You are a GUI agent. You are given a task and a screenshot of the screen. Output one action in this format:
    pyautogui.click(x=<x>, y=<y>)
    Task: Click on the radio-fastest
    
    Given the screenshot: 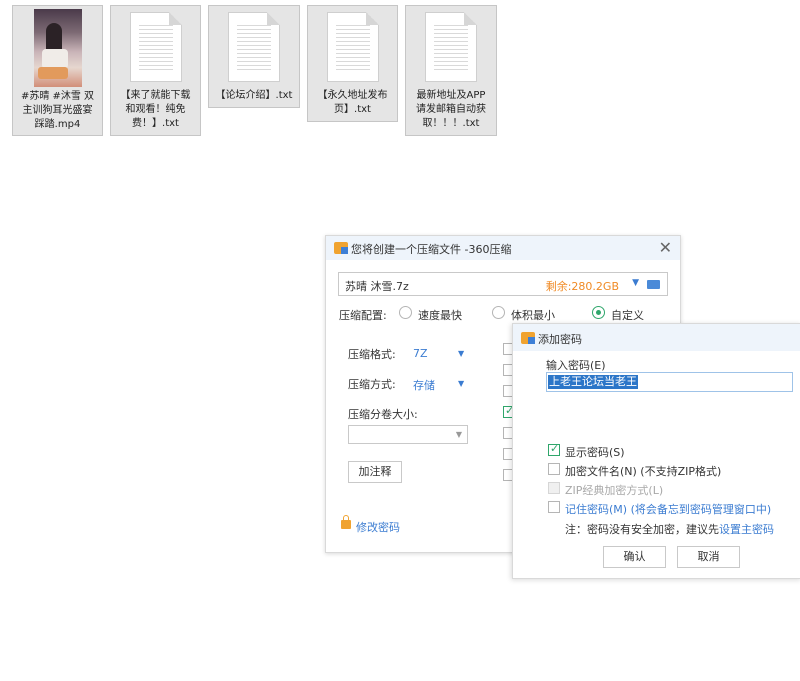 What is the action you would take?
    pyautogui.click(x=405, y=312)
    